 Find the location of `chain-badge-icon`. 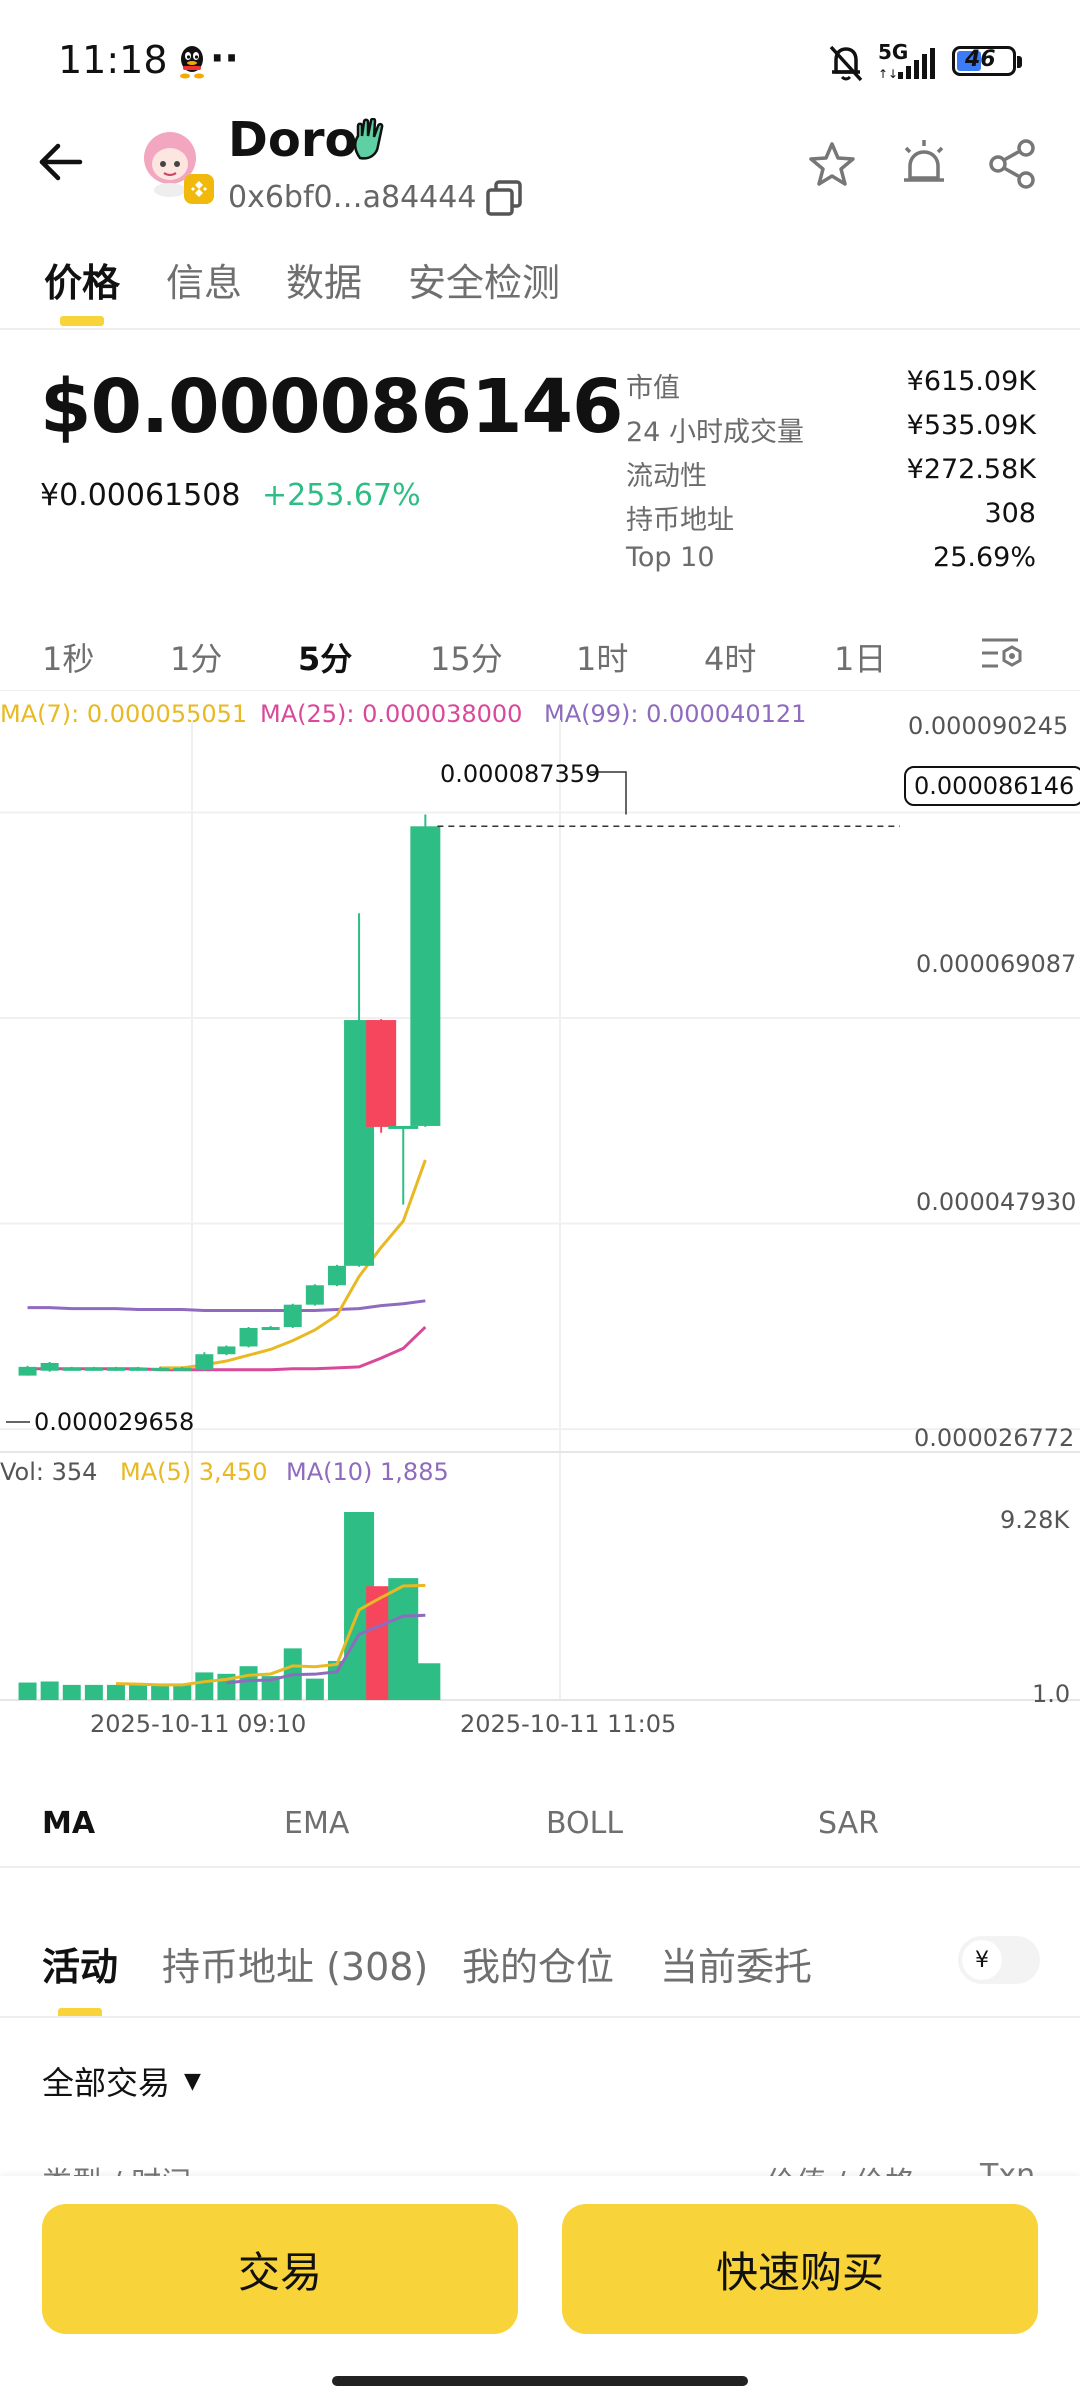

chain-badge-icon is located at coordinates (199, 189).